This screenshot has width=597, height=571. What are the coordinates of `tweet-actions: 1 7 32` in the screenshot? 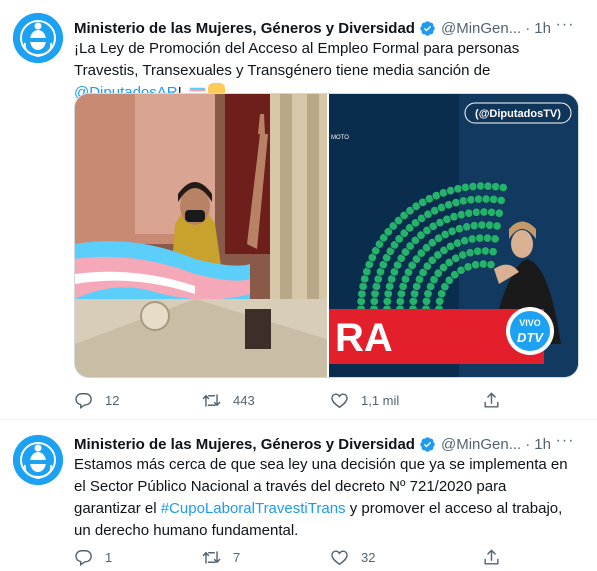 It's located at (305, 557).